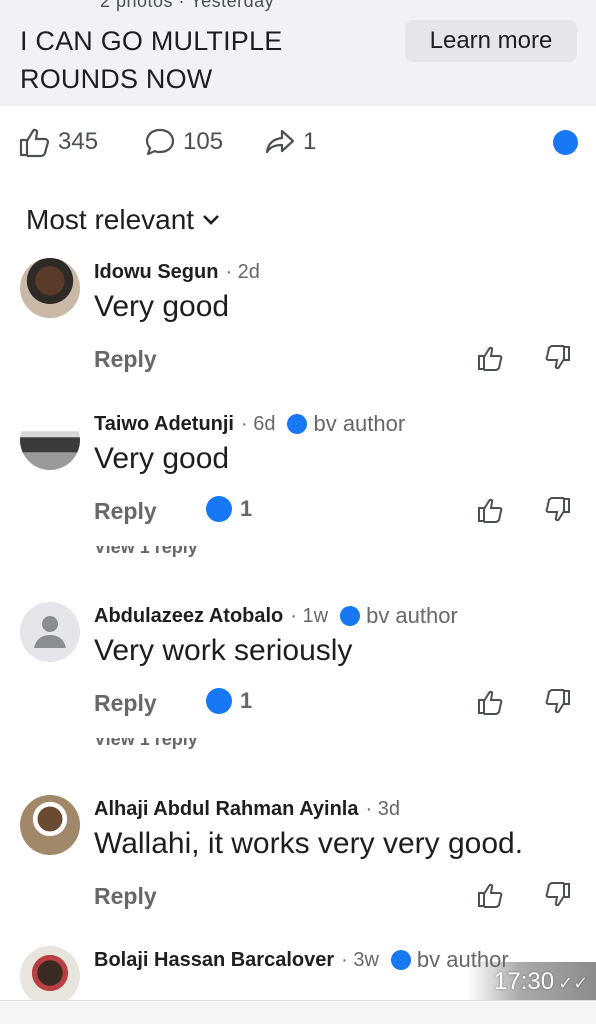 Image resolution: width=596 pixels, height=1024 pixels. Describe the element at coordinates (280, 141) in the screenshot. I see `share-icon` at that location.